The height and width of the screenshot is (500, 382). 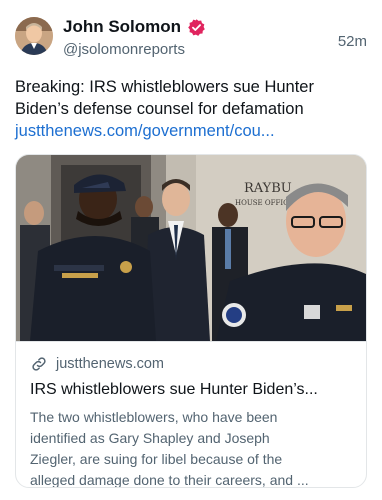 I want to click on card-domain: justthenews.com, so click(x=110, y=364).